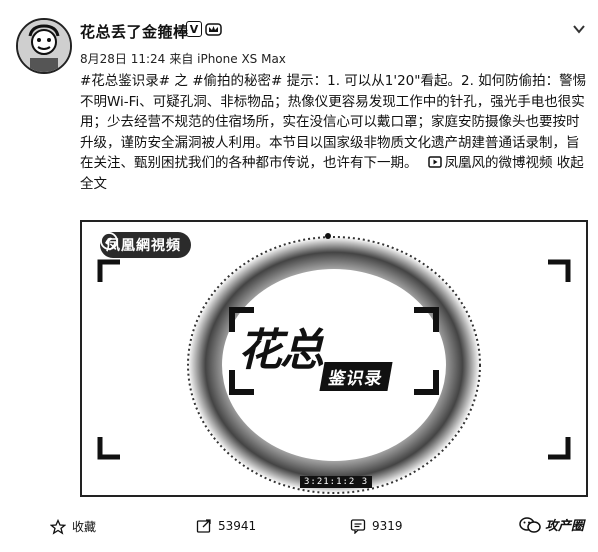 This screenshot has width=598, height=552. What do you see at coordinates (336, 482) in the screenshot?
I see `video-timecode: 3:21:1:2 3` at bounding box center [336, 482].